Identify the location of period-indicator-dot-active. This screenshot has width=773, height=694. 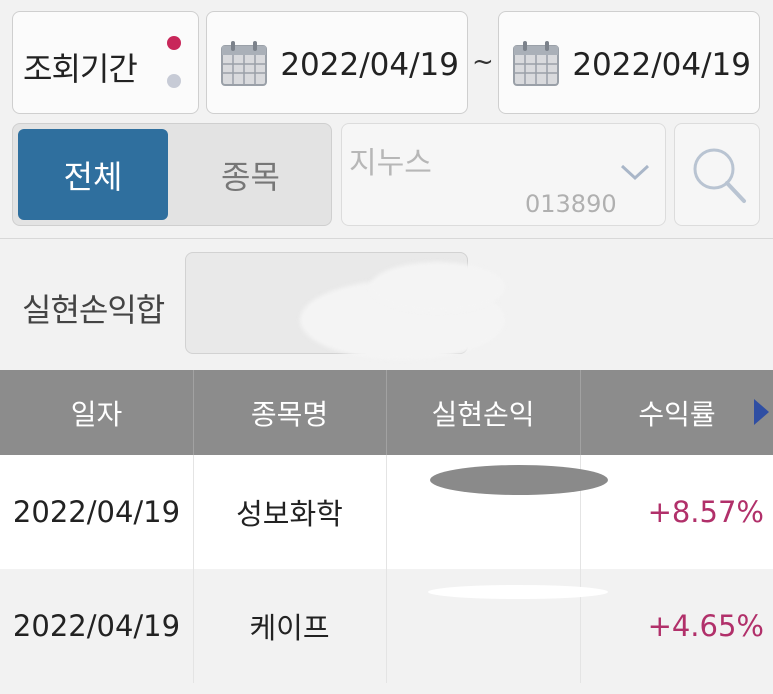
(174, 43).